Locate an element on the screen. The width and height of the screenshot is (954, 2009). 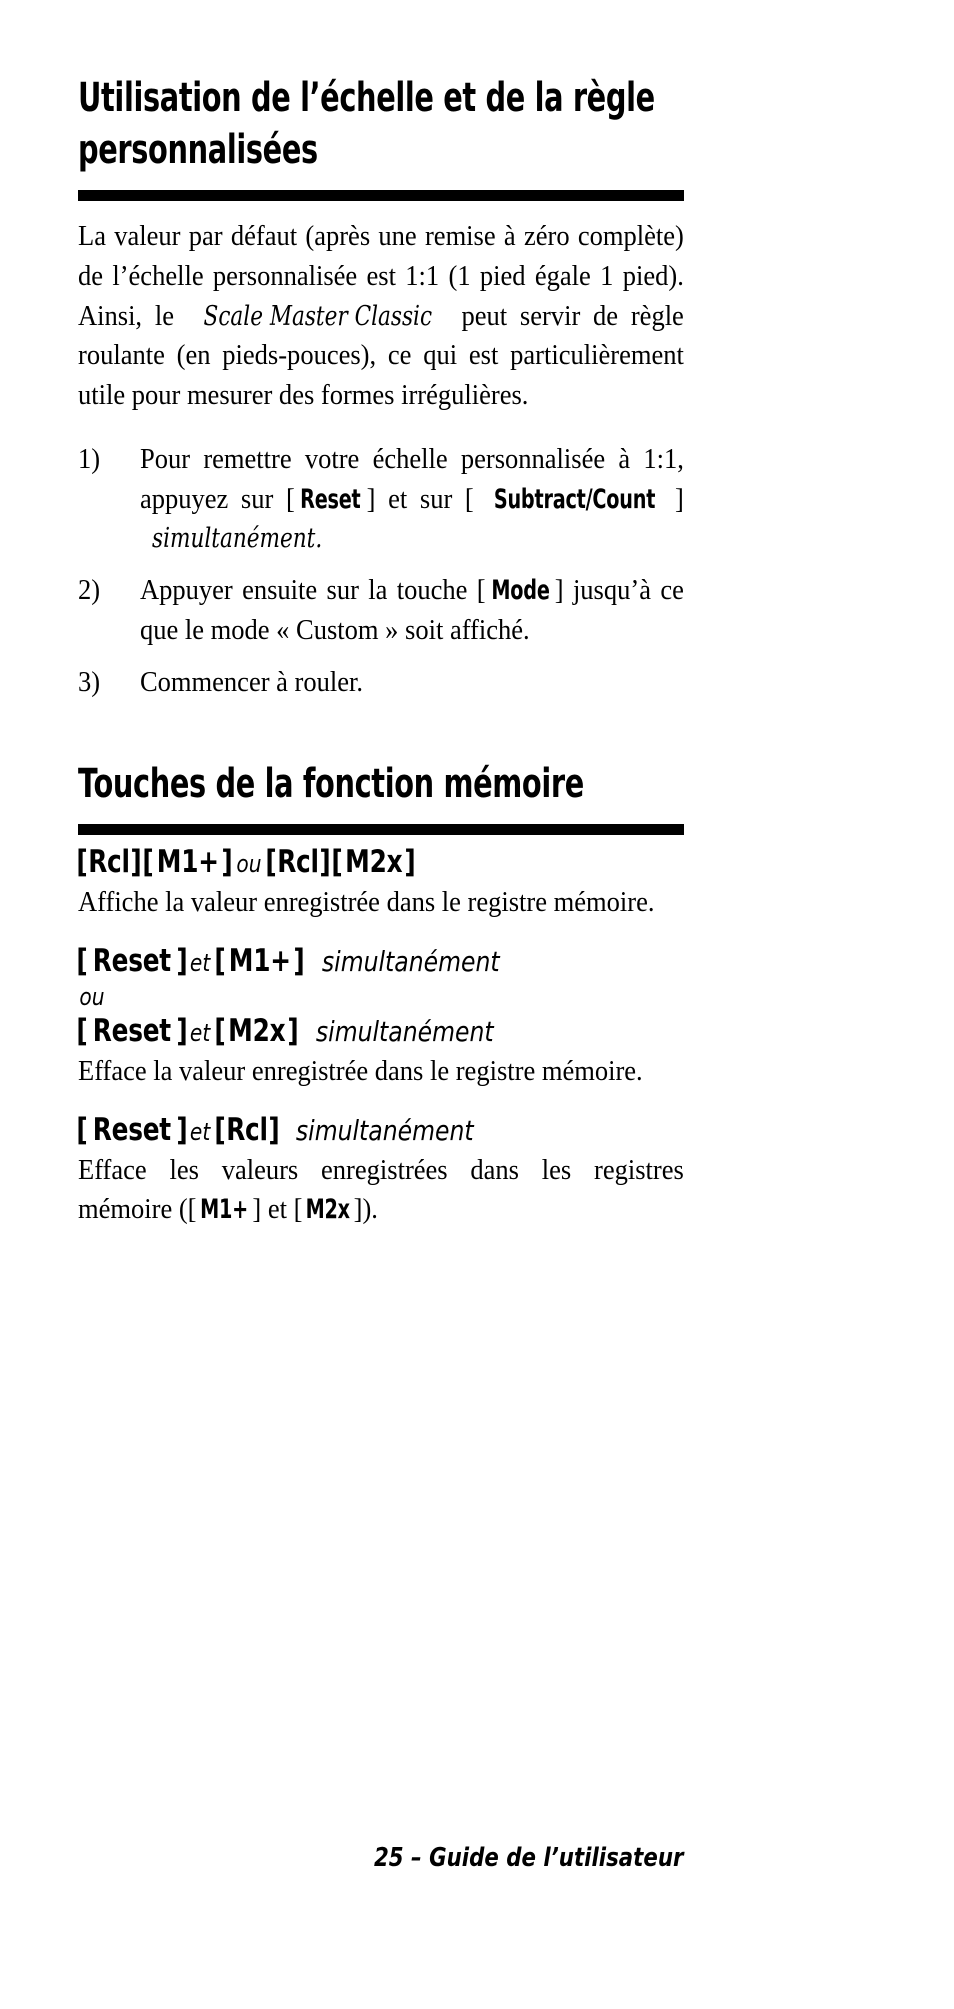
step-text: Commencer à rouler. is located at coordinates (412, 683).